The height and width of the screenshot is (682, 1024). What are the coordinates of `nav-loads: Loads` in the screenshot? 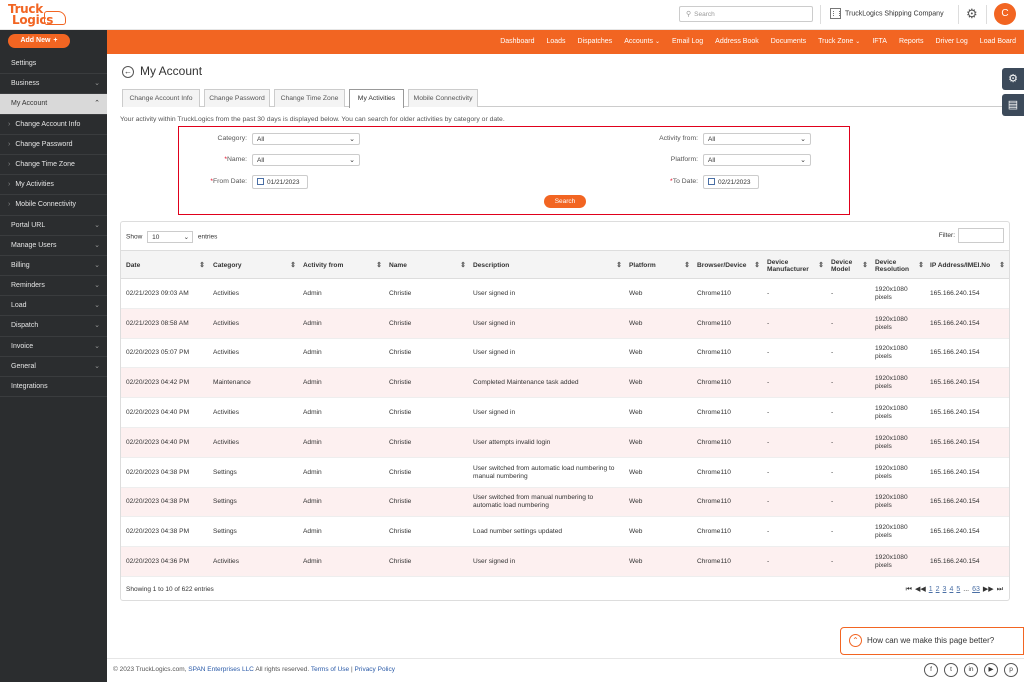 It's located at (555, 42).